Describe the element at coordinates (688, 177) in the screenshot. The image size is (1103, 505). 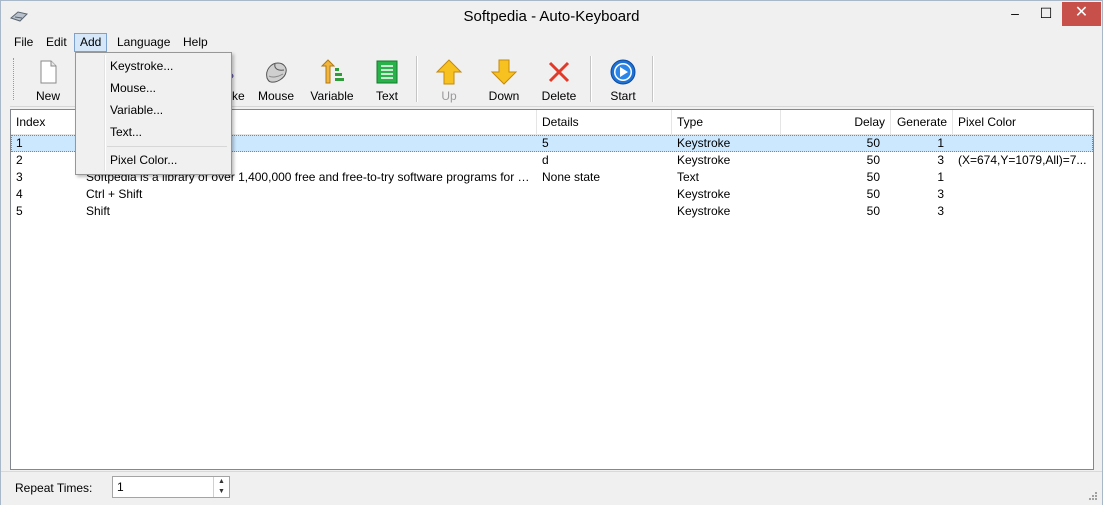
I see `cell-type: Text` at that location.